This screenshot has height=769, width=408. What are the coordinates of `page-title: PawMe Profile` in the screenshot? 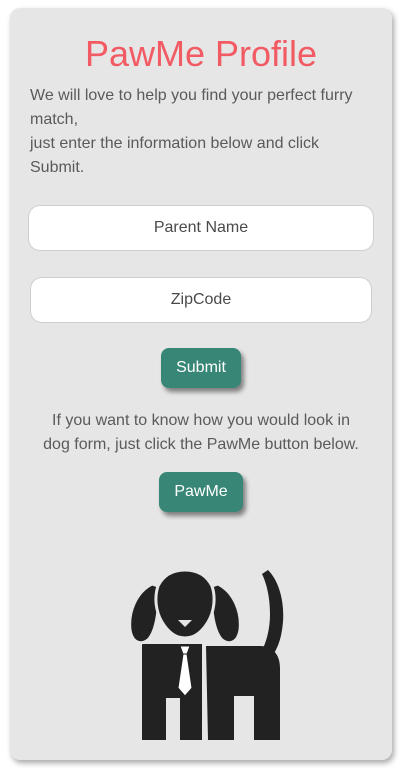 It's located at (201, 53).